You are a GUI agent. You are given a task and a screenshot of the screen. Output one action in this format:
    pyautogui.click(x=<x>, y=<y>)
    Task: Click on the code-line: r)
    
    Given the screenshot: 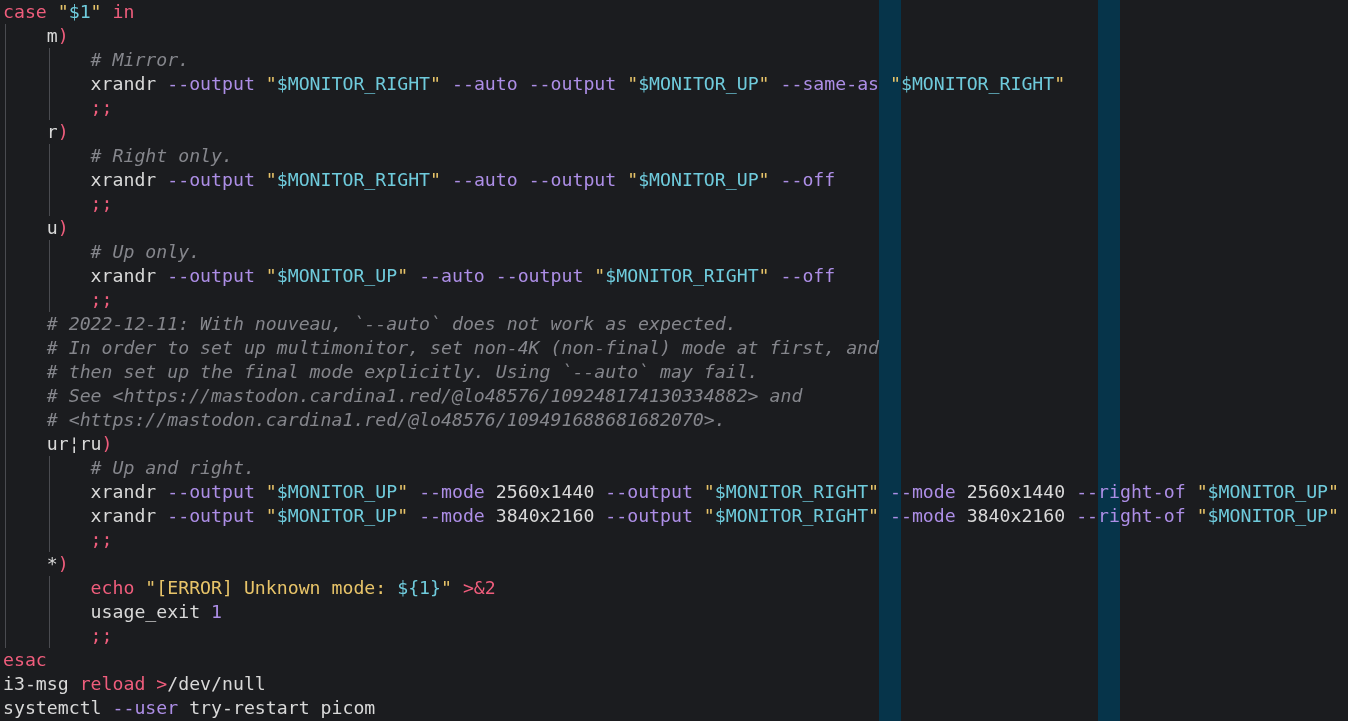 What is the action you would take?
    pyautogui.click(x=57, y=132)
    